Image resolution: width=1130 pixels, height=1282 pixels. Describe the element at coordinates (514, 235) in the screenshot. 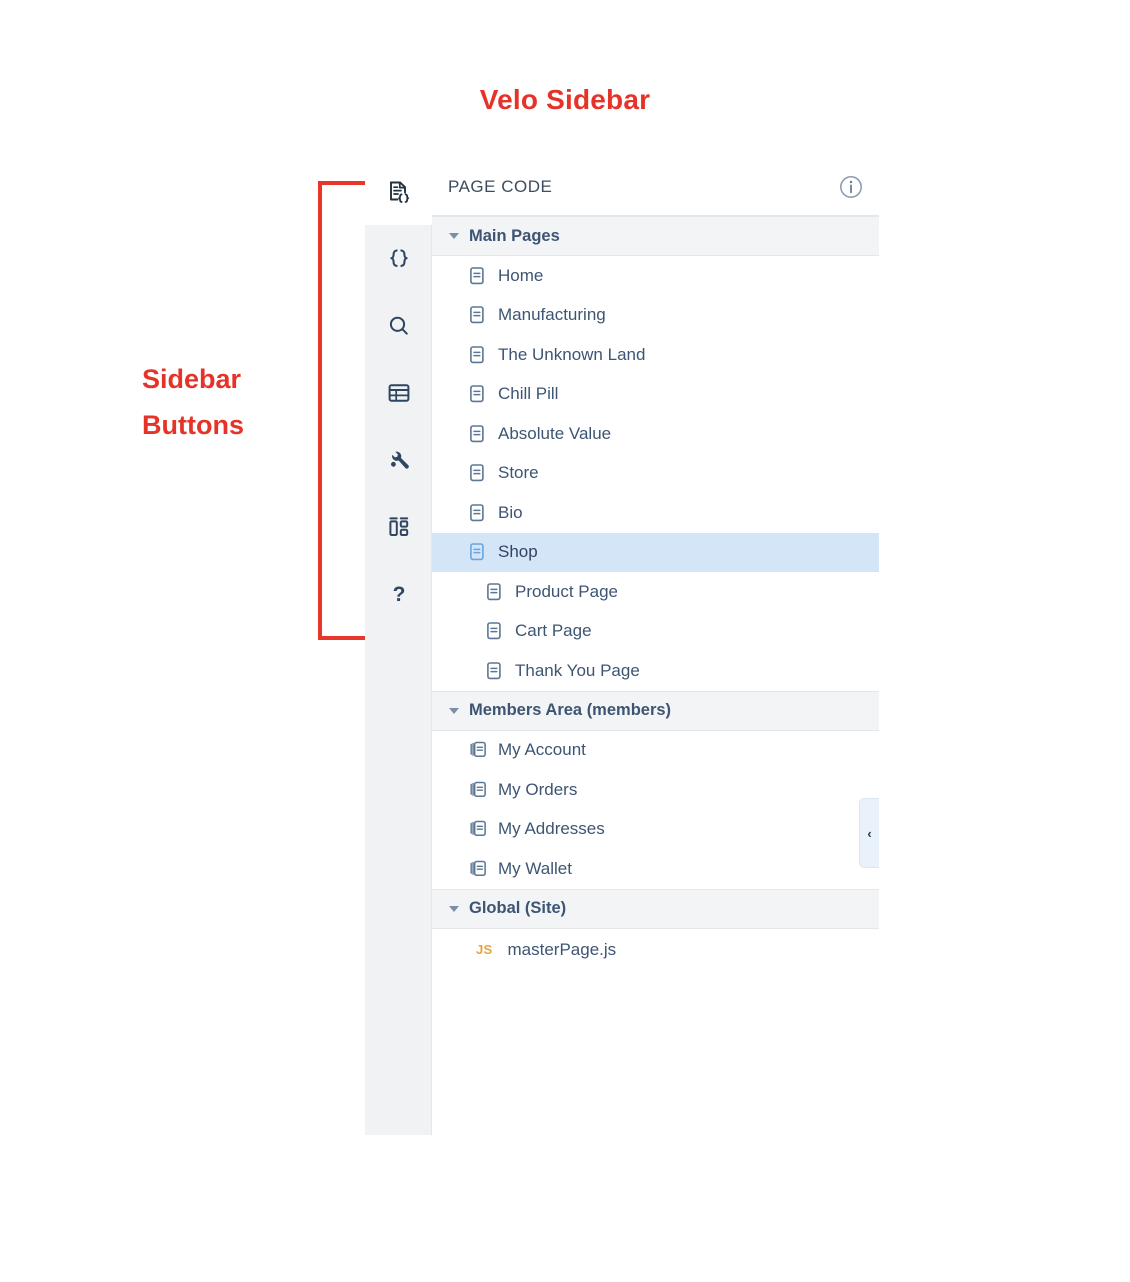

I see `section-label: Main Pages` at that location.